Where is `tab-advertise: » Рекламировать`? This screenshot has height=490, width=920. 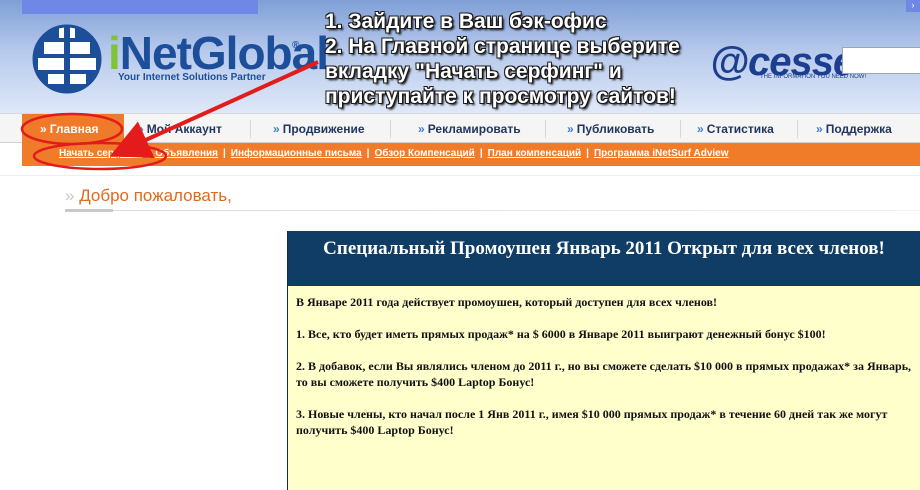
tab-advertise: » Рекламировать is located at coordinates (469, 129).